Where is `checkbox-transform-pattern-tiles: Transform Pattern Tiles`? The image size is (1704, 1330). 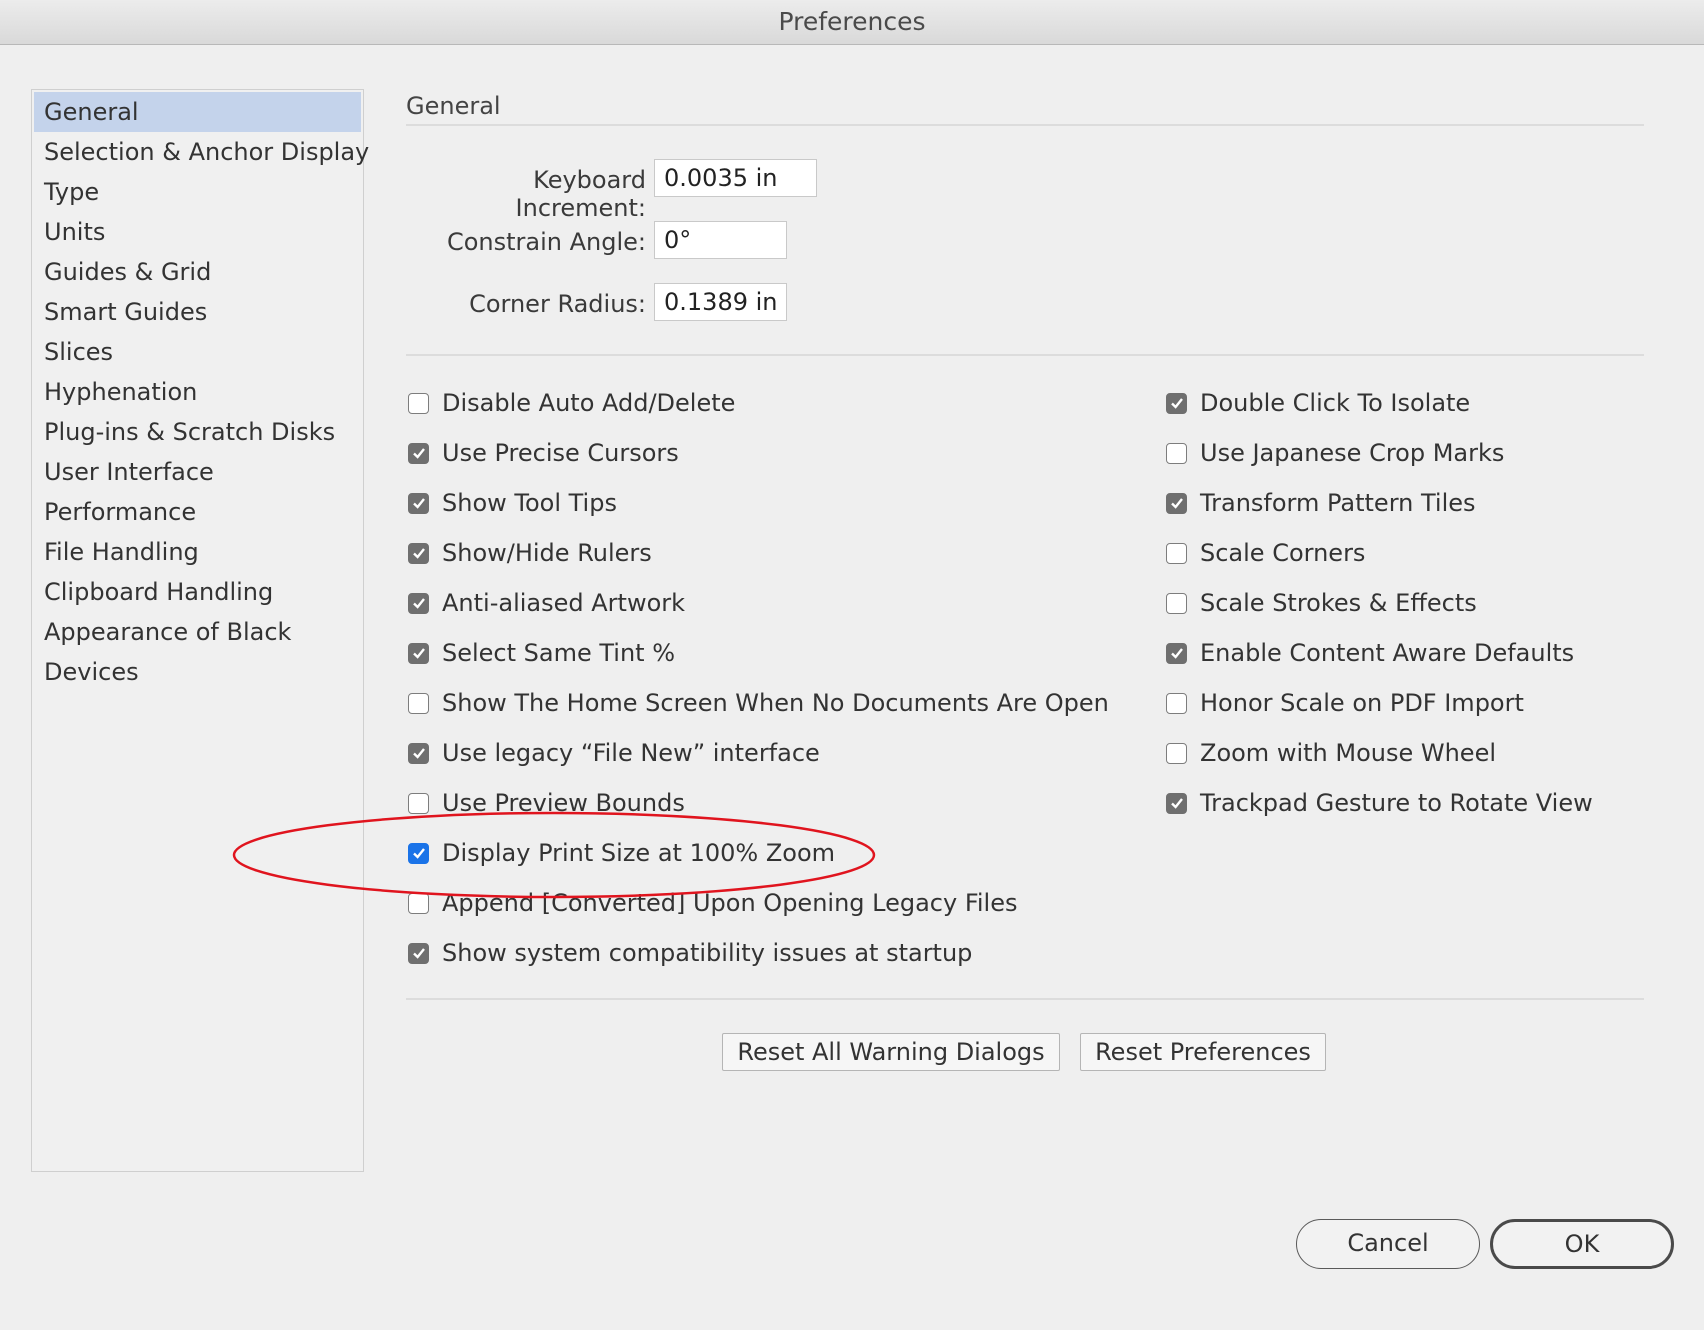 checkbox-transform-pattern-tiles: Transform Pattern Tiles is located at coordinates (1321, 503).